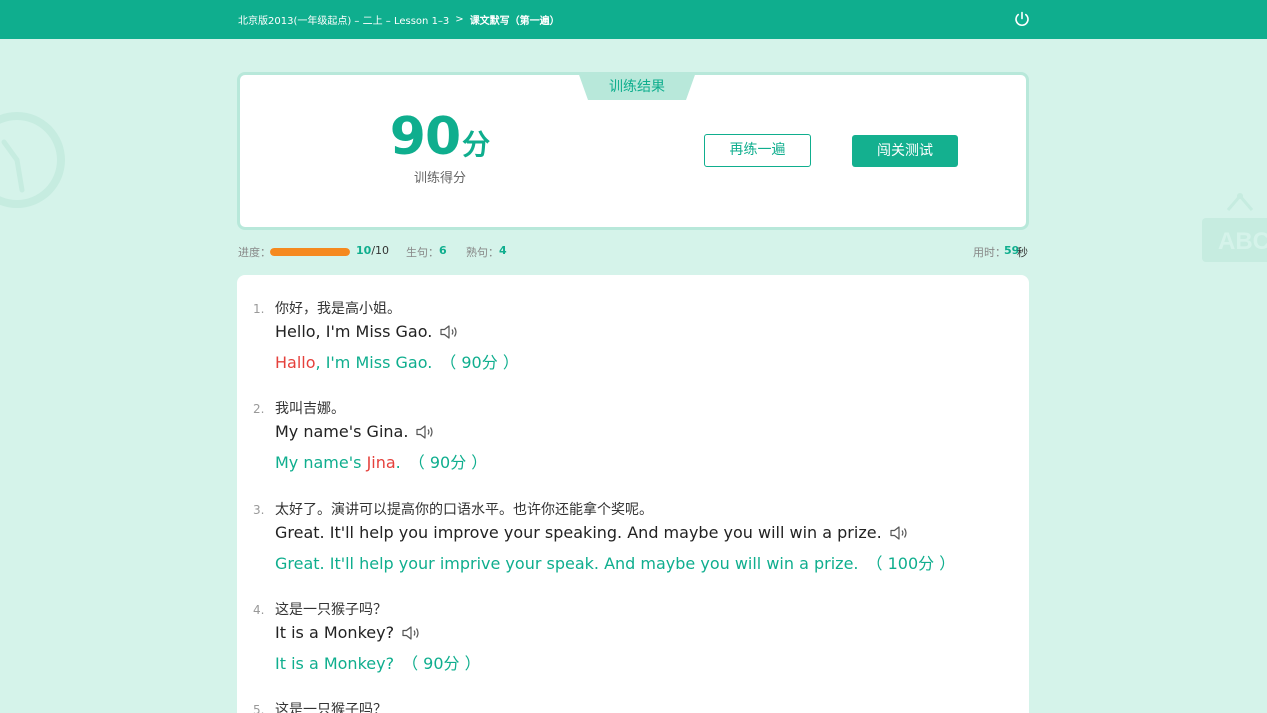 The width and height of the screenshot is (1267, 713). I want to click on answer-sentence: My name's Jina. （ 90分 ）, so click(381, 462).